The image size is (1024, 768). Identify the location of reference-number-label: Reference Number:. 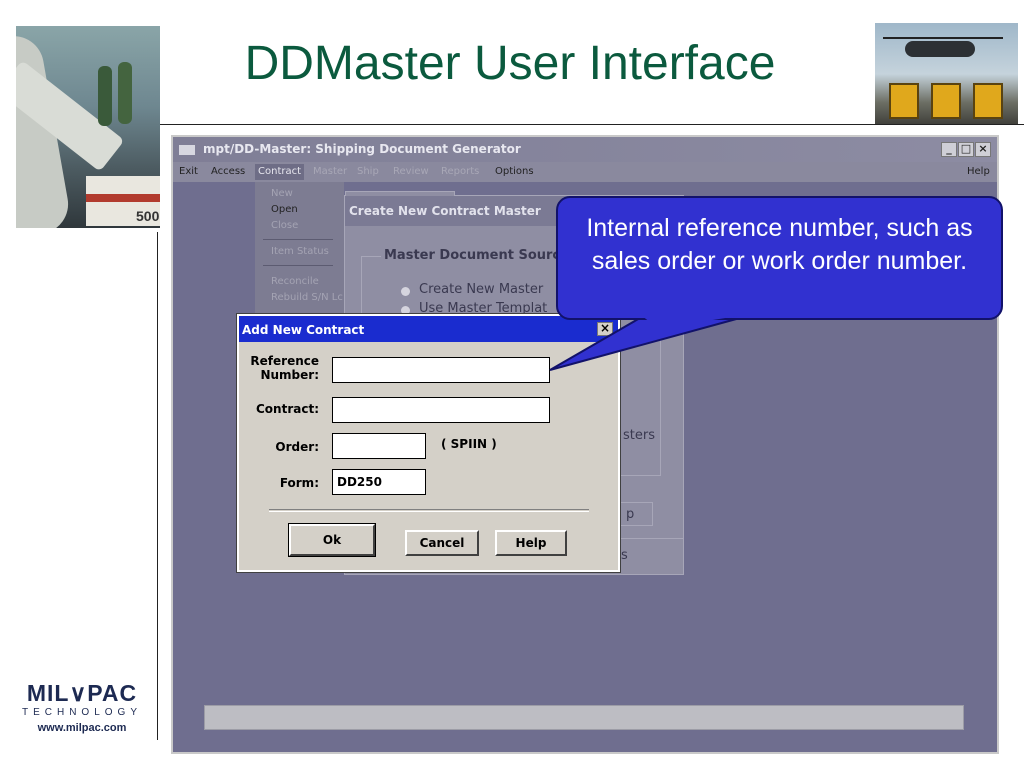
(281, 368).